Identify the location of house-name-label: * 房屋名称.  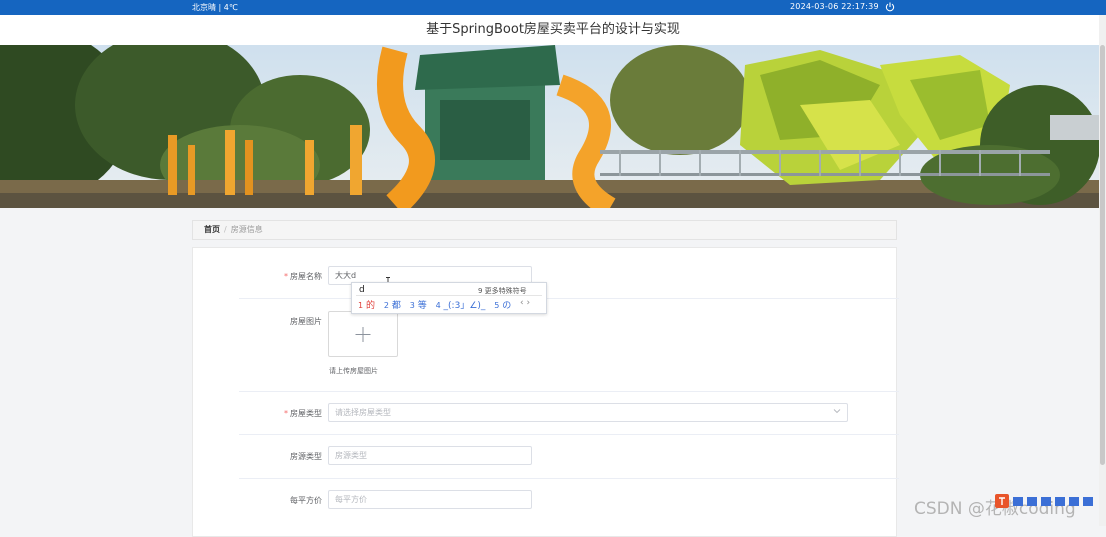
(303, 276).